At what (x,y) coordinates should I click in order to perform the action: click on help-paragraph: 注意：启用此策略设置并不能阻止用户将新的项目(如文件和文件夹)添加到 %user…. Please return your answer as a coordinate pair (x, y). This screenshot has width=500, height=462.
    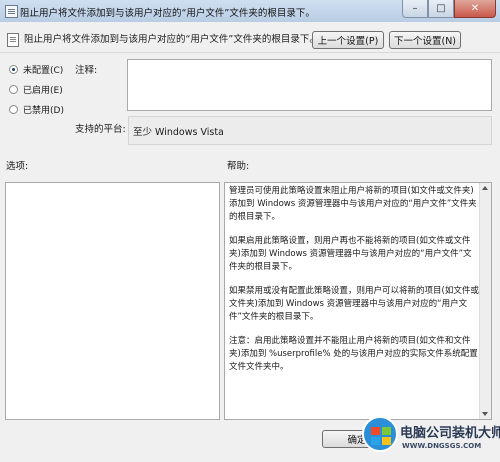
    Looking at the image, I should click on (353, 354).